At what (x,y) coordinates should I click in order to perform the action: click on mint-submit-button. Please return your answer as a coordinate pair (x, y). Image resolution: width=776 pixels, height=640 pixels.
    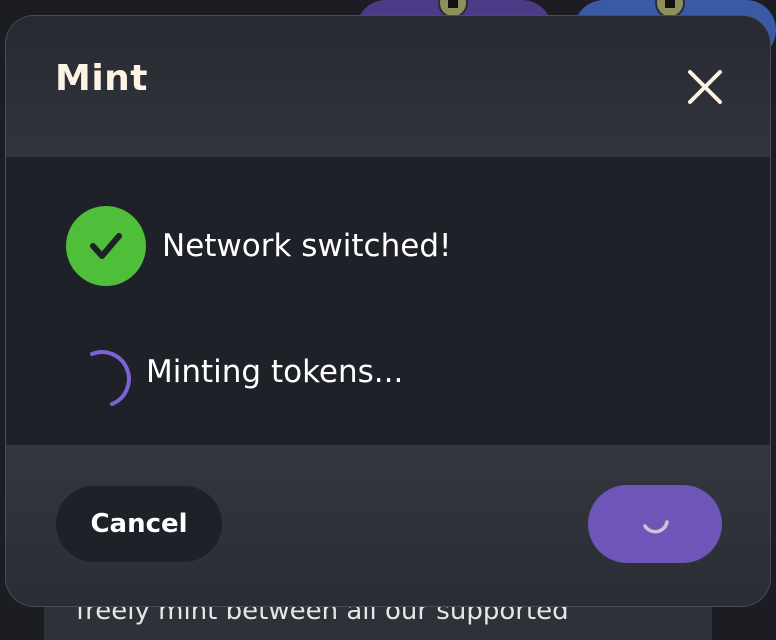
    Looking at the image, I should click on (655, 524).